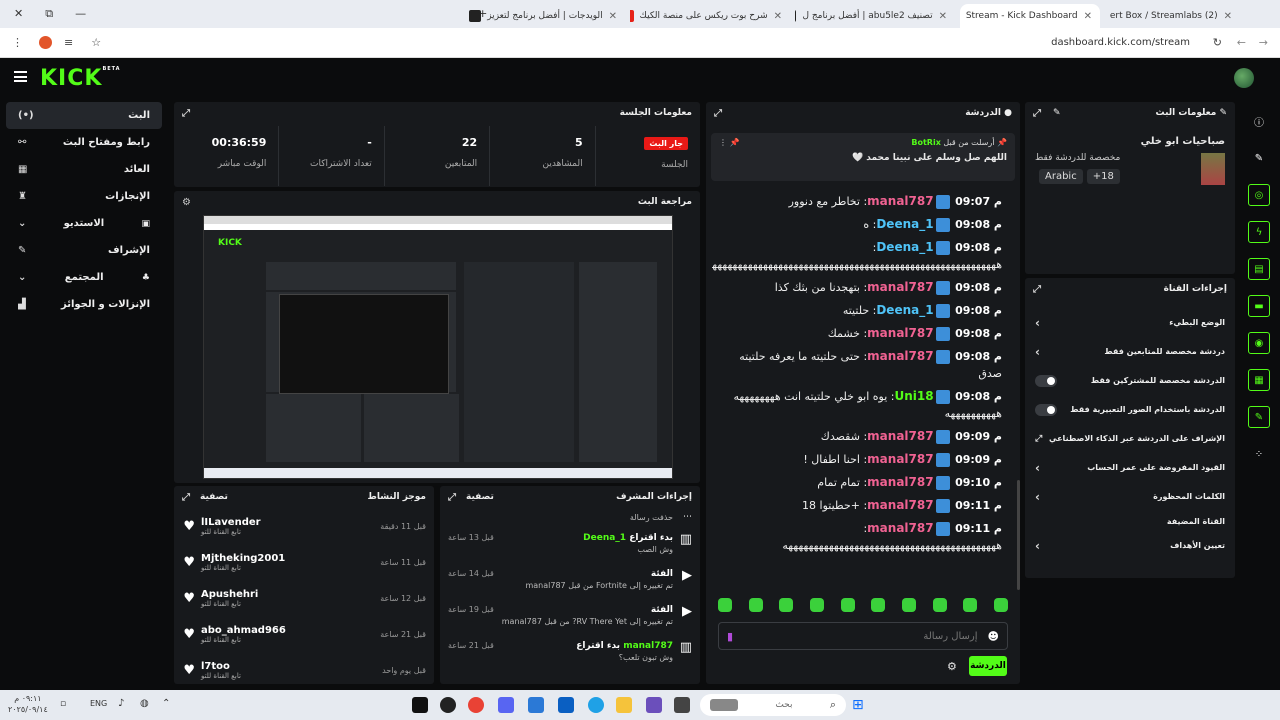 The width and height of the screenshot is (1280, 720). I want to click on chat-message: م 09:08 Deena_1: ه, so click(862, 224).